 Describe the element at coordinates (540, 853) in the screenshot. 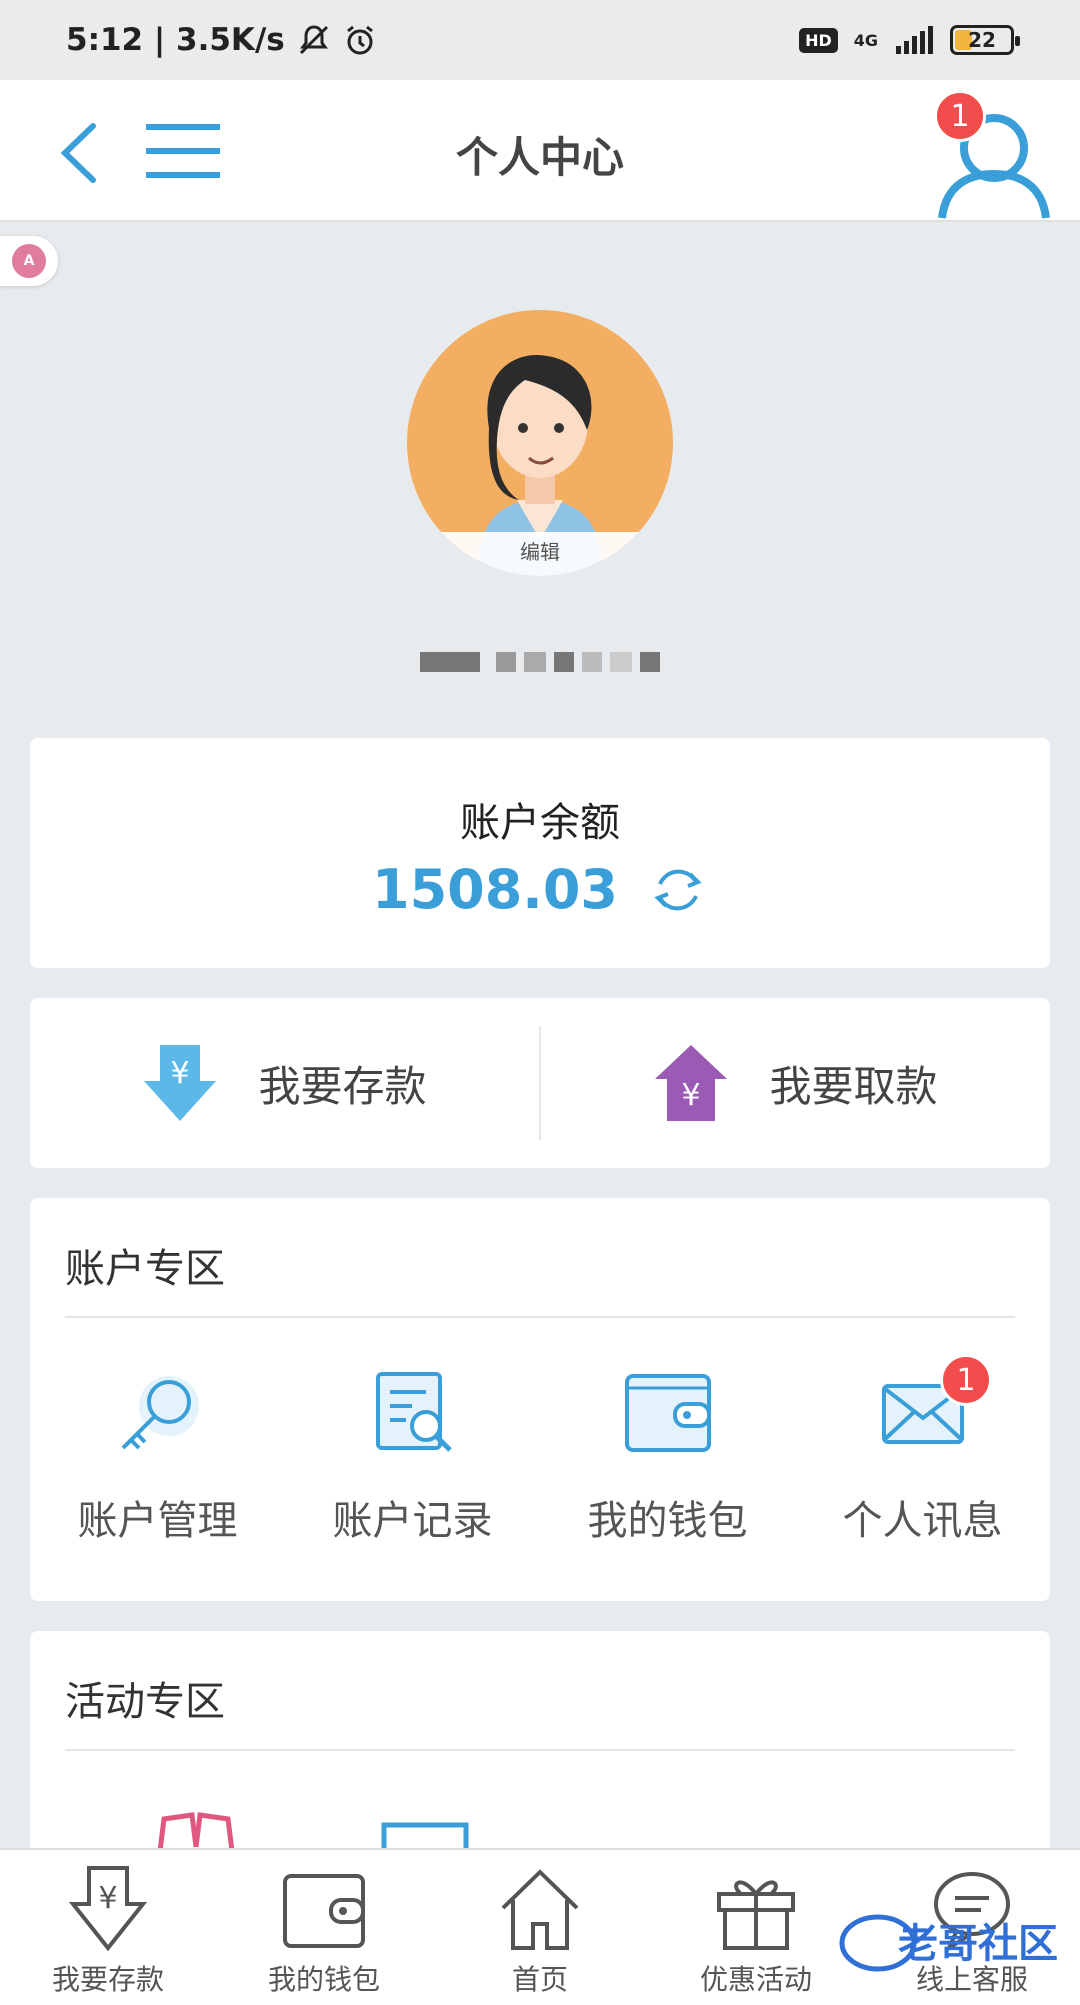

I see `balance-card: 账户余额 1508.03` at that location.